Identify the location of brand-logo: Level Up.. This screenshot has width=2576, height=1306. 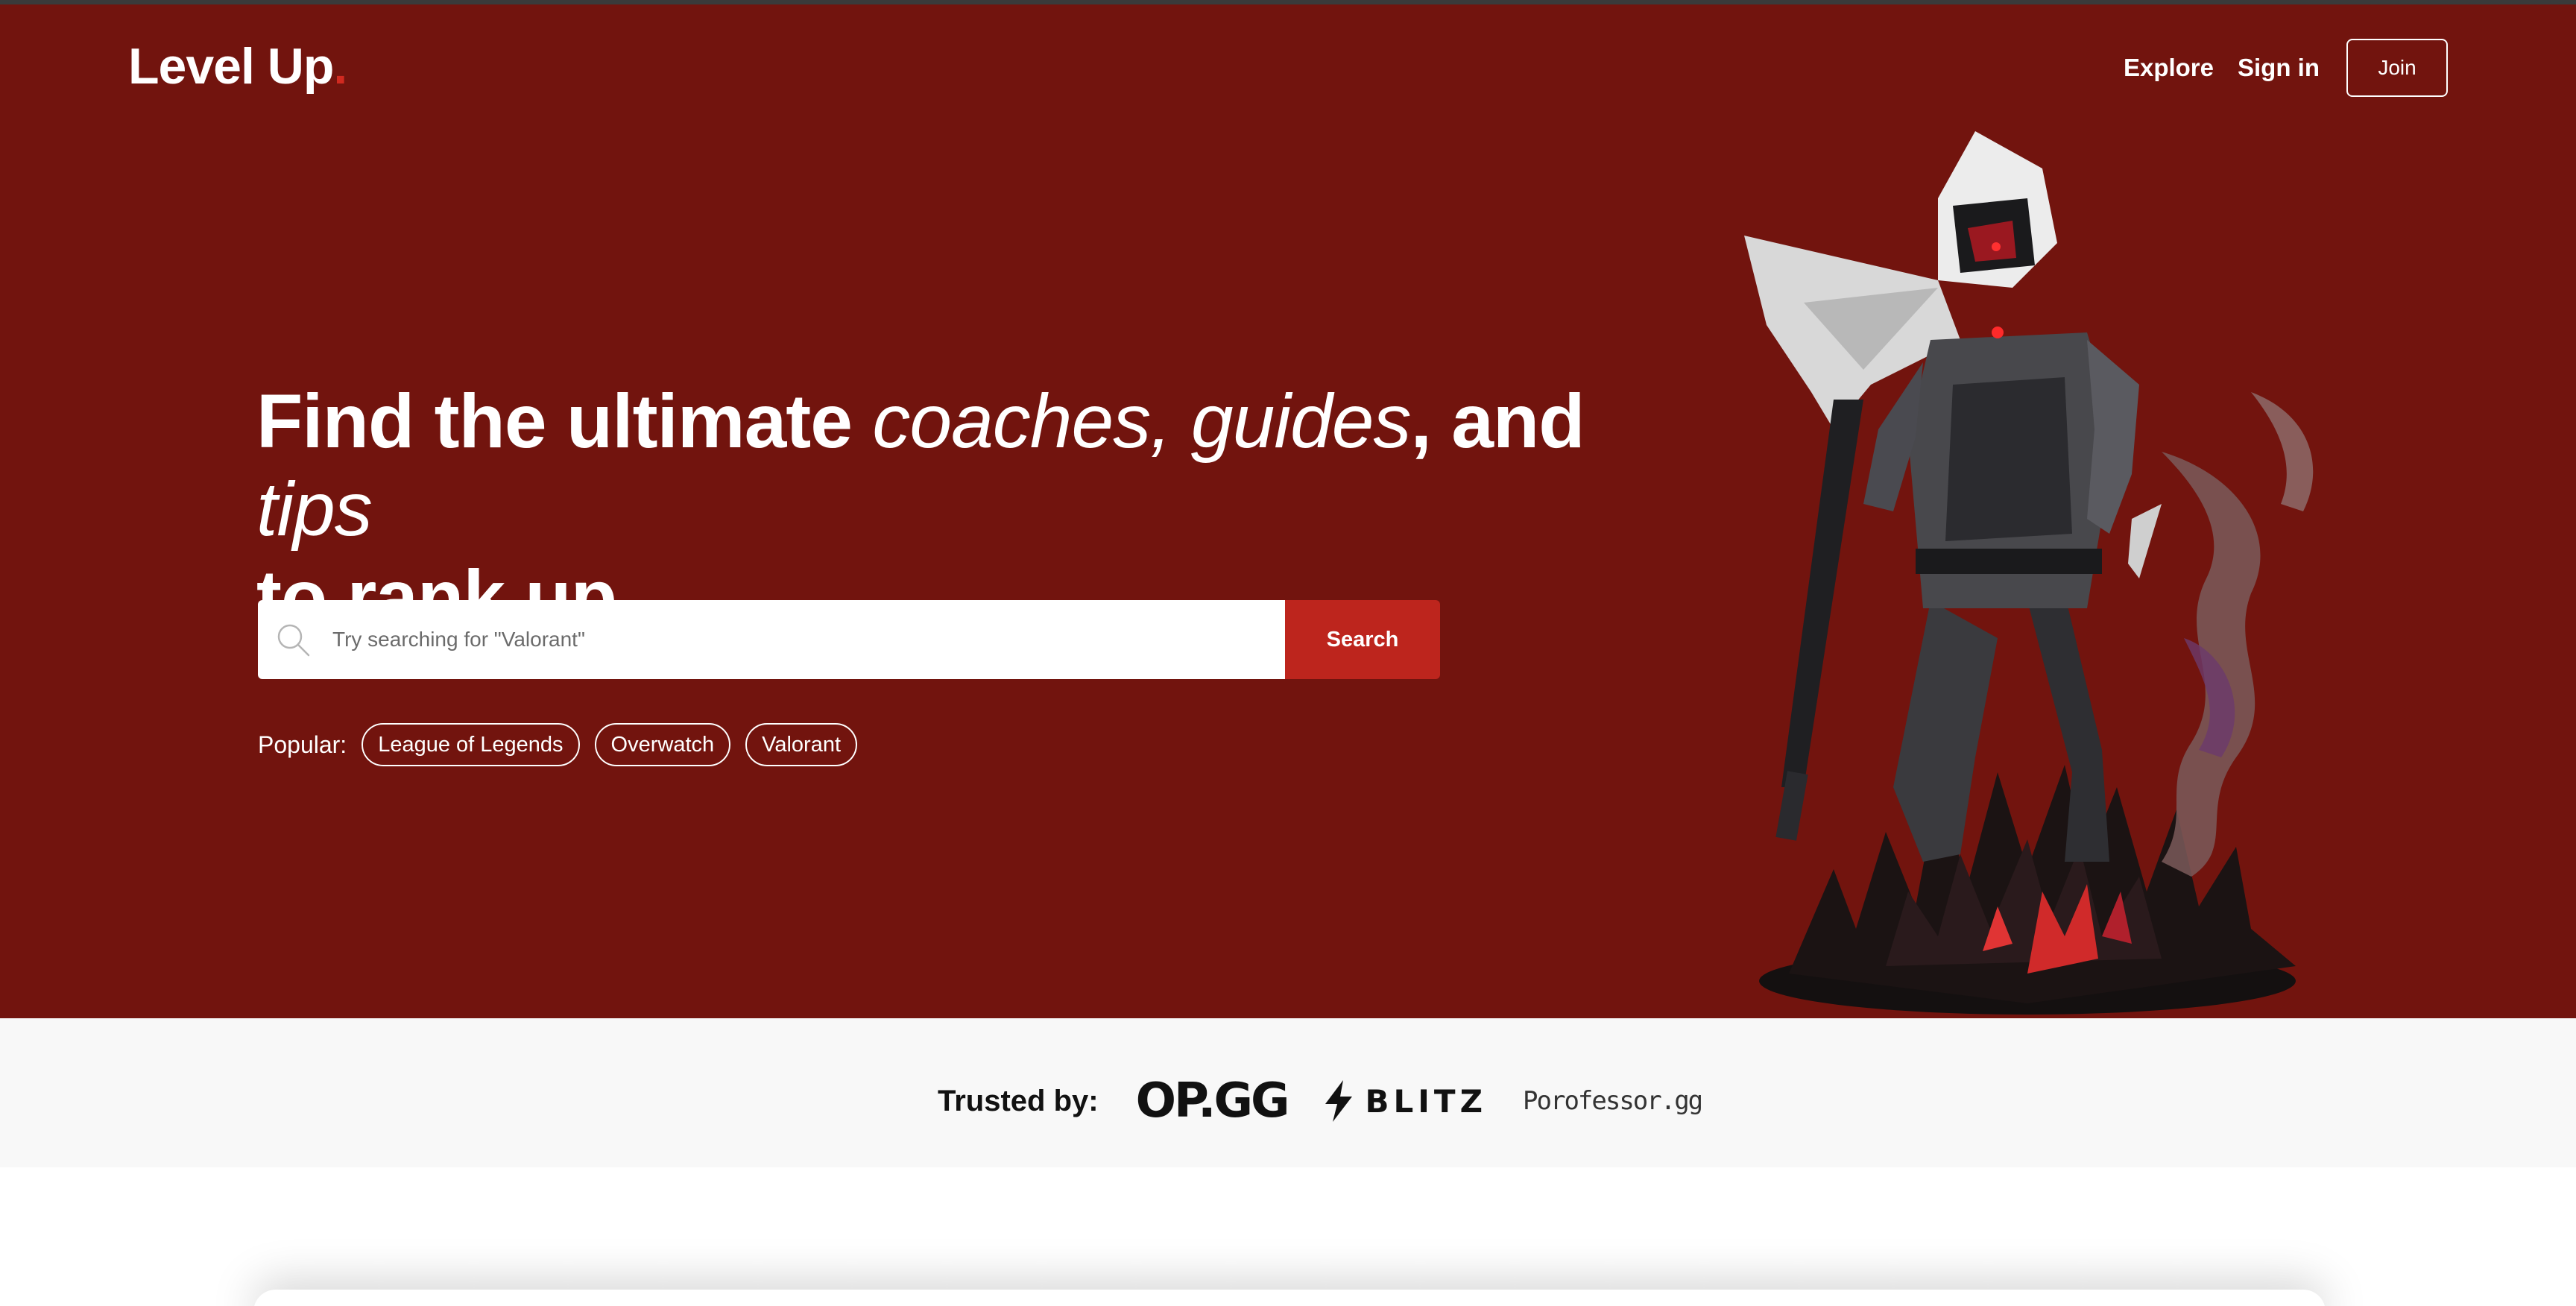
(238, 66).